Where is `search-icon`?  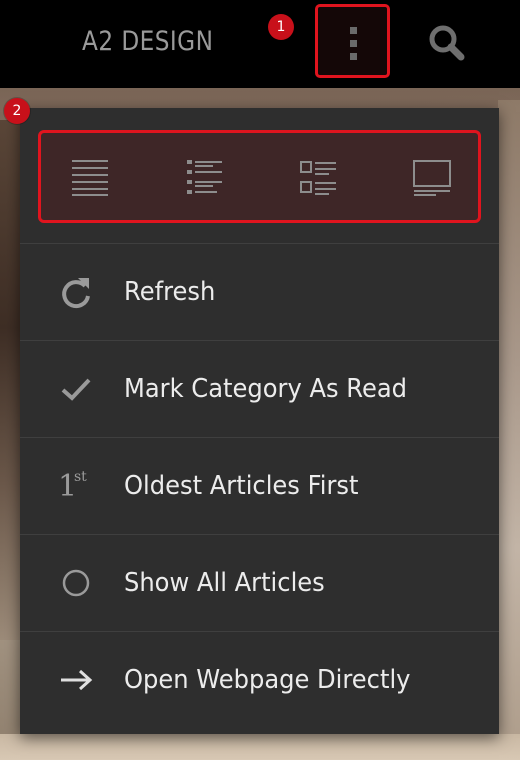
search-icon is located at coordinates (447, 43).